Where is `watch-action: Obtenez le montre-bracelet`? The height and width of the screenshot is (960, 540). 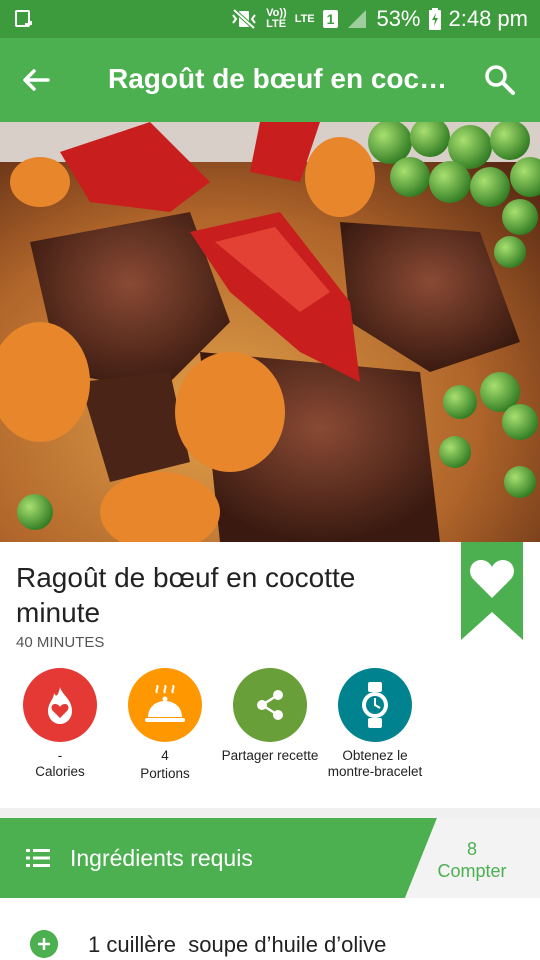 watch-action: Obtenez le montre-bracelet is located at coordinates (375, 724).